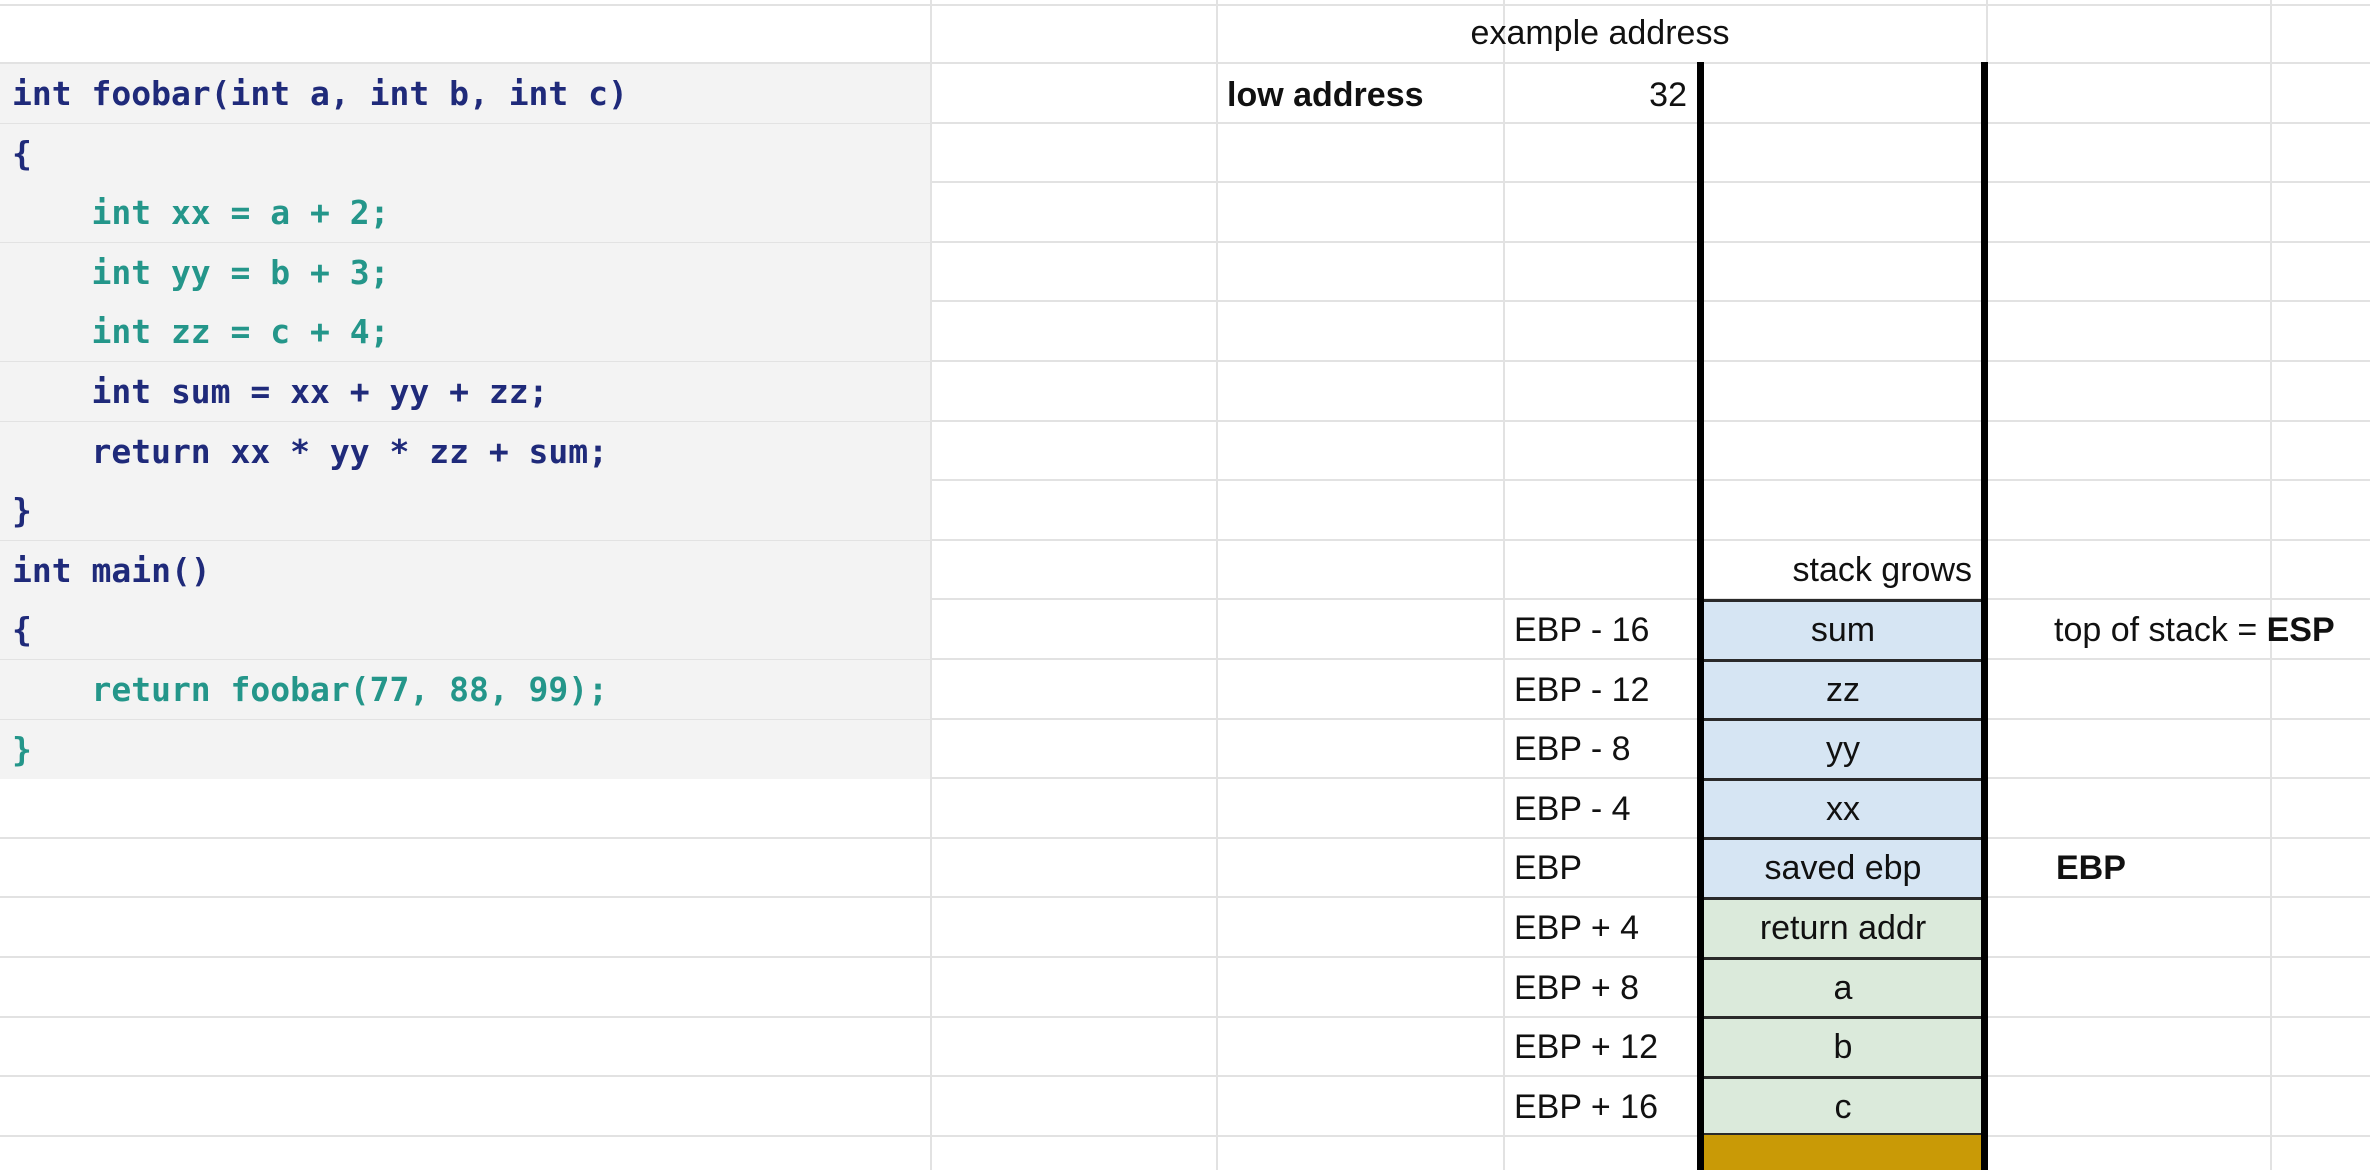 This screenshot has width=2370, height=1170. What do you see at coordinates (465, 212) in the screenshot?
I see `code-line: int xx = a + 2;` at bounding box center [465, 212].